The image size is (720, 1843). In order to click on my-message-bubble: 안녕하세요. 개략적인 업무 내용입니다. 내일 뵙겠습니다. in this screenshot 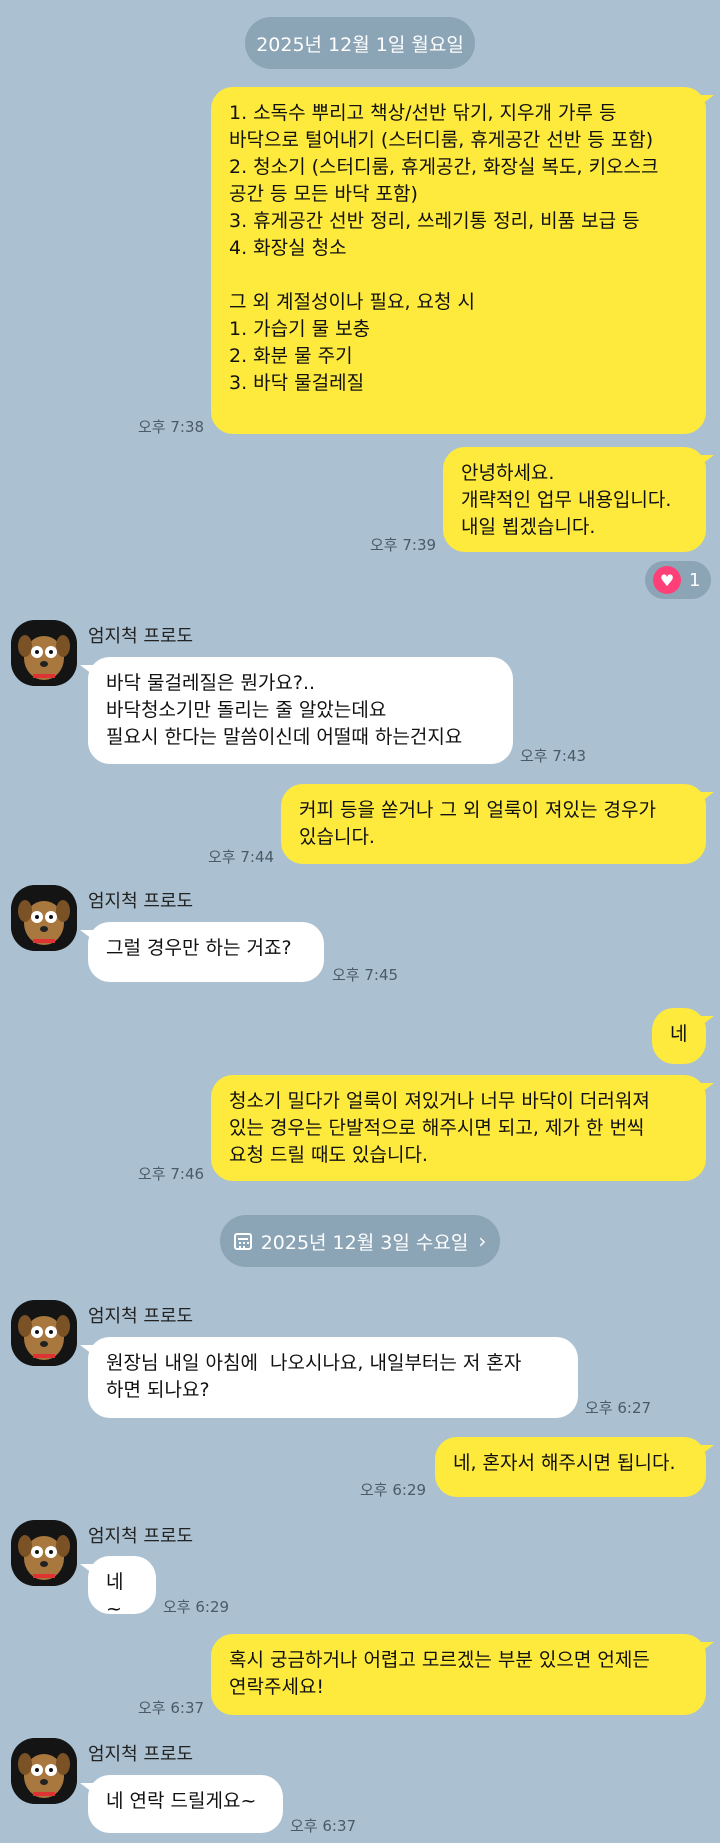, I will do `click(578, 499)`.